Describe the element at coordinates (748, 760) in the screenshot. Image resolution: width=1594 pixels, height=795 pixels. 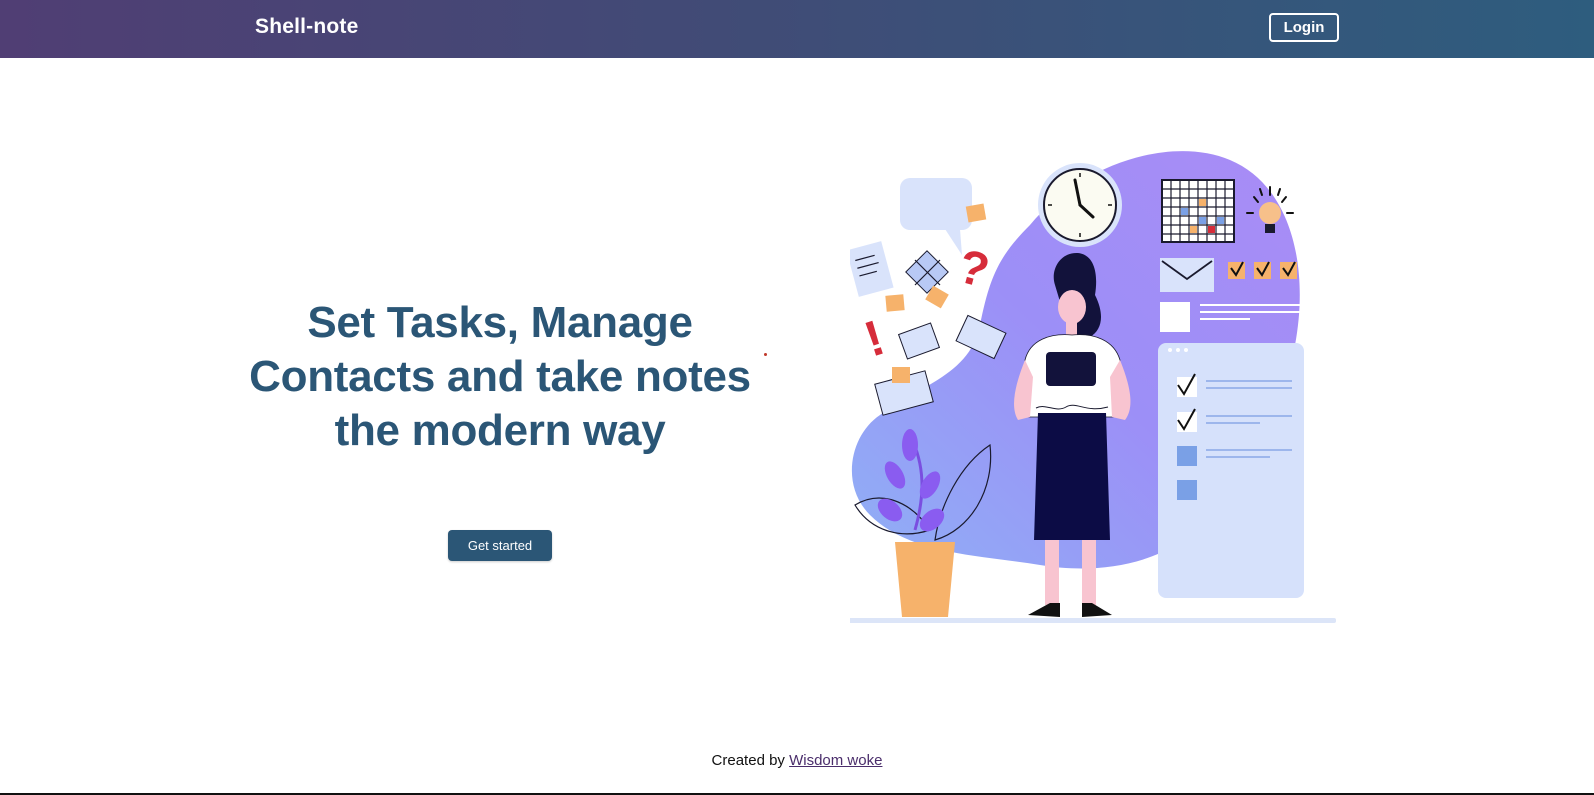
I see `footer-prefix: Created by` at that location.